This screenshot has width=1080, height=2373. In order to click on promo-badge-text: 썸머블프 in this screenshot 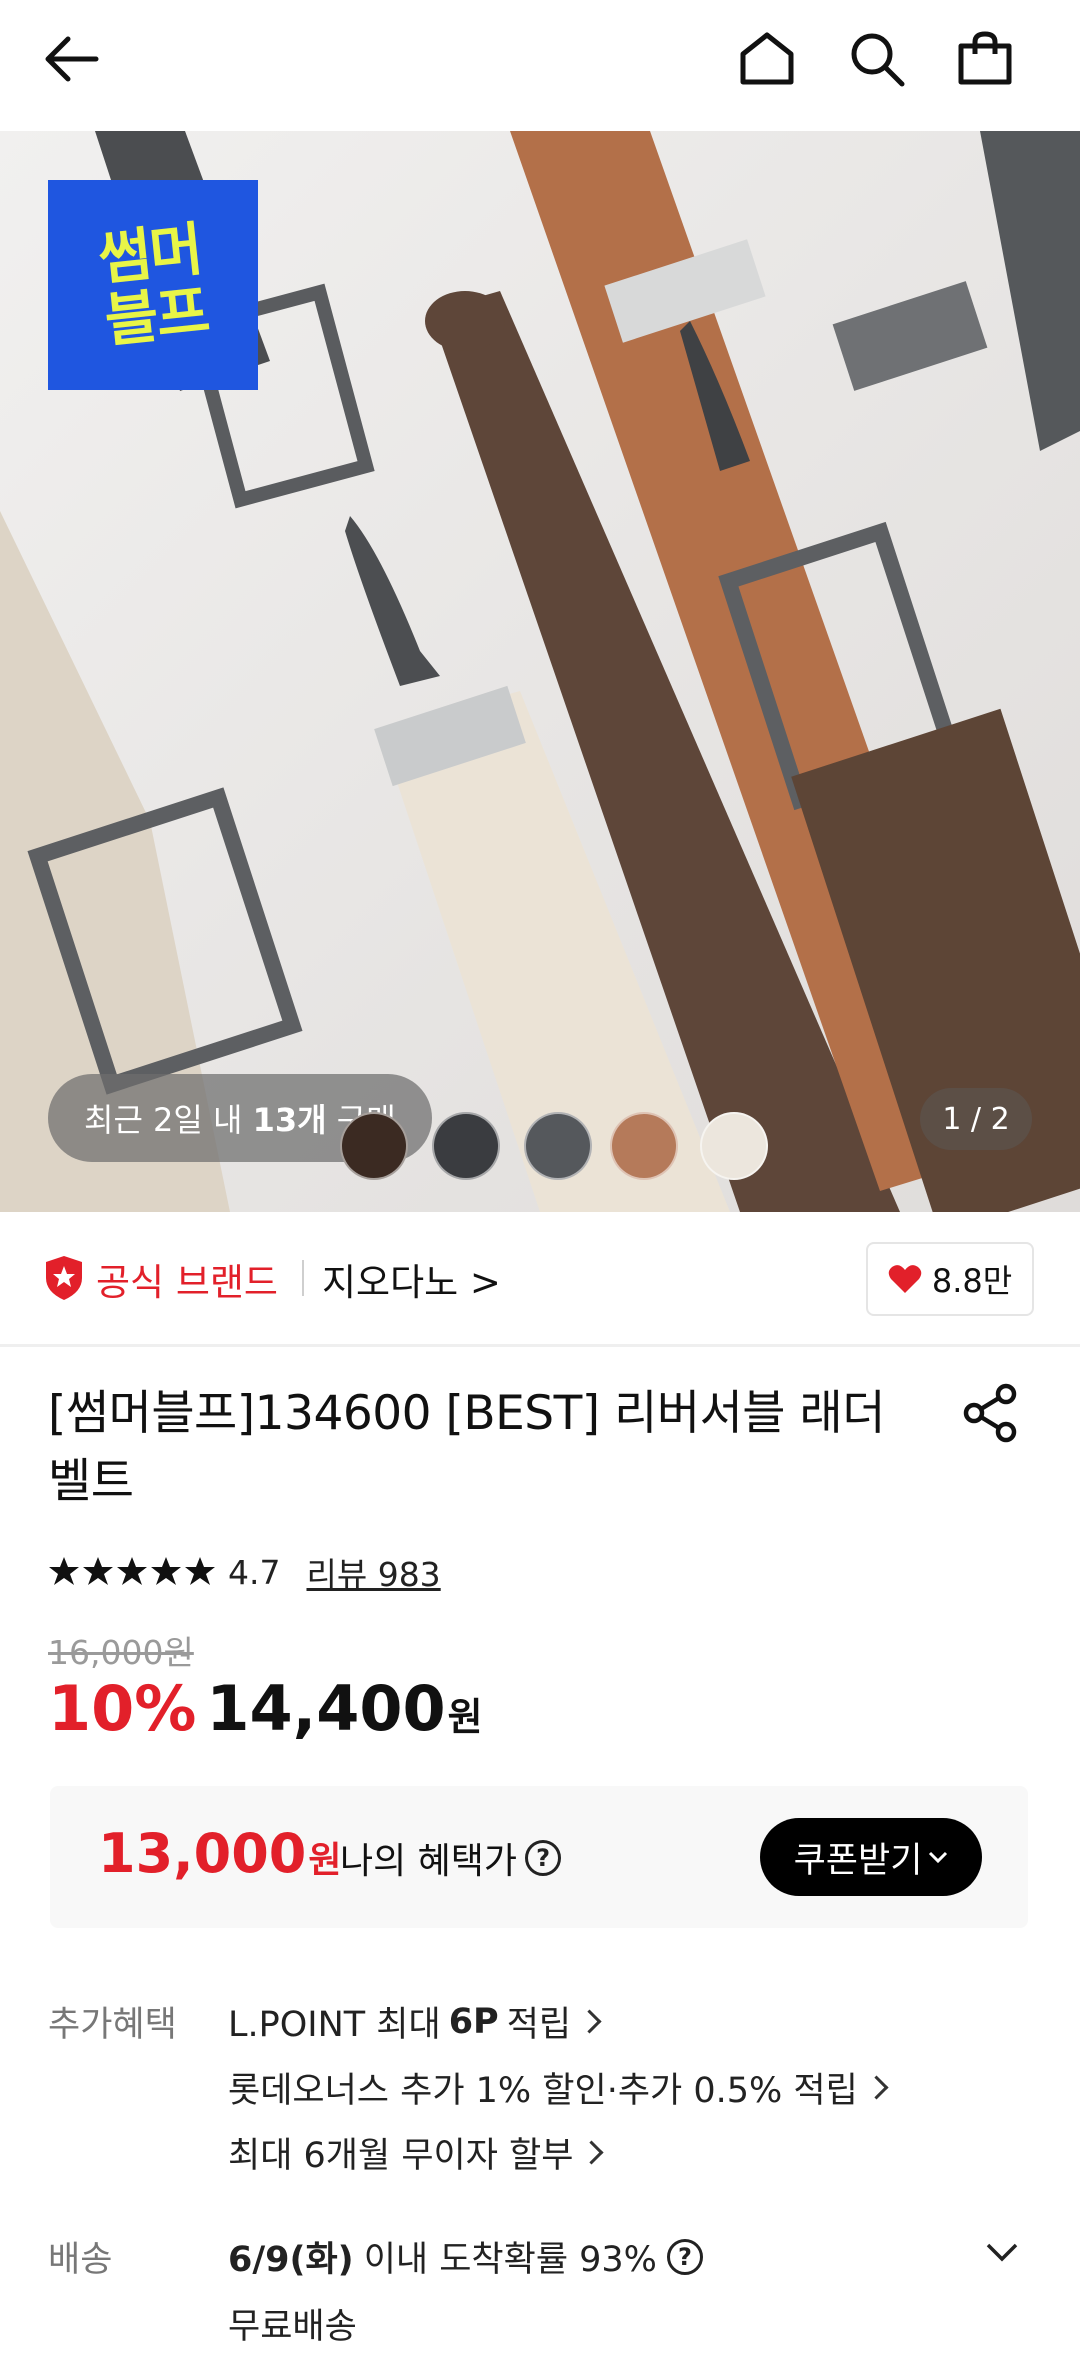, I will do `click(153, 285)`.